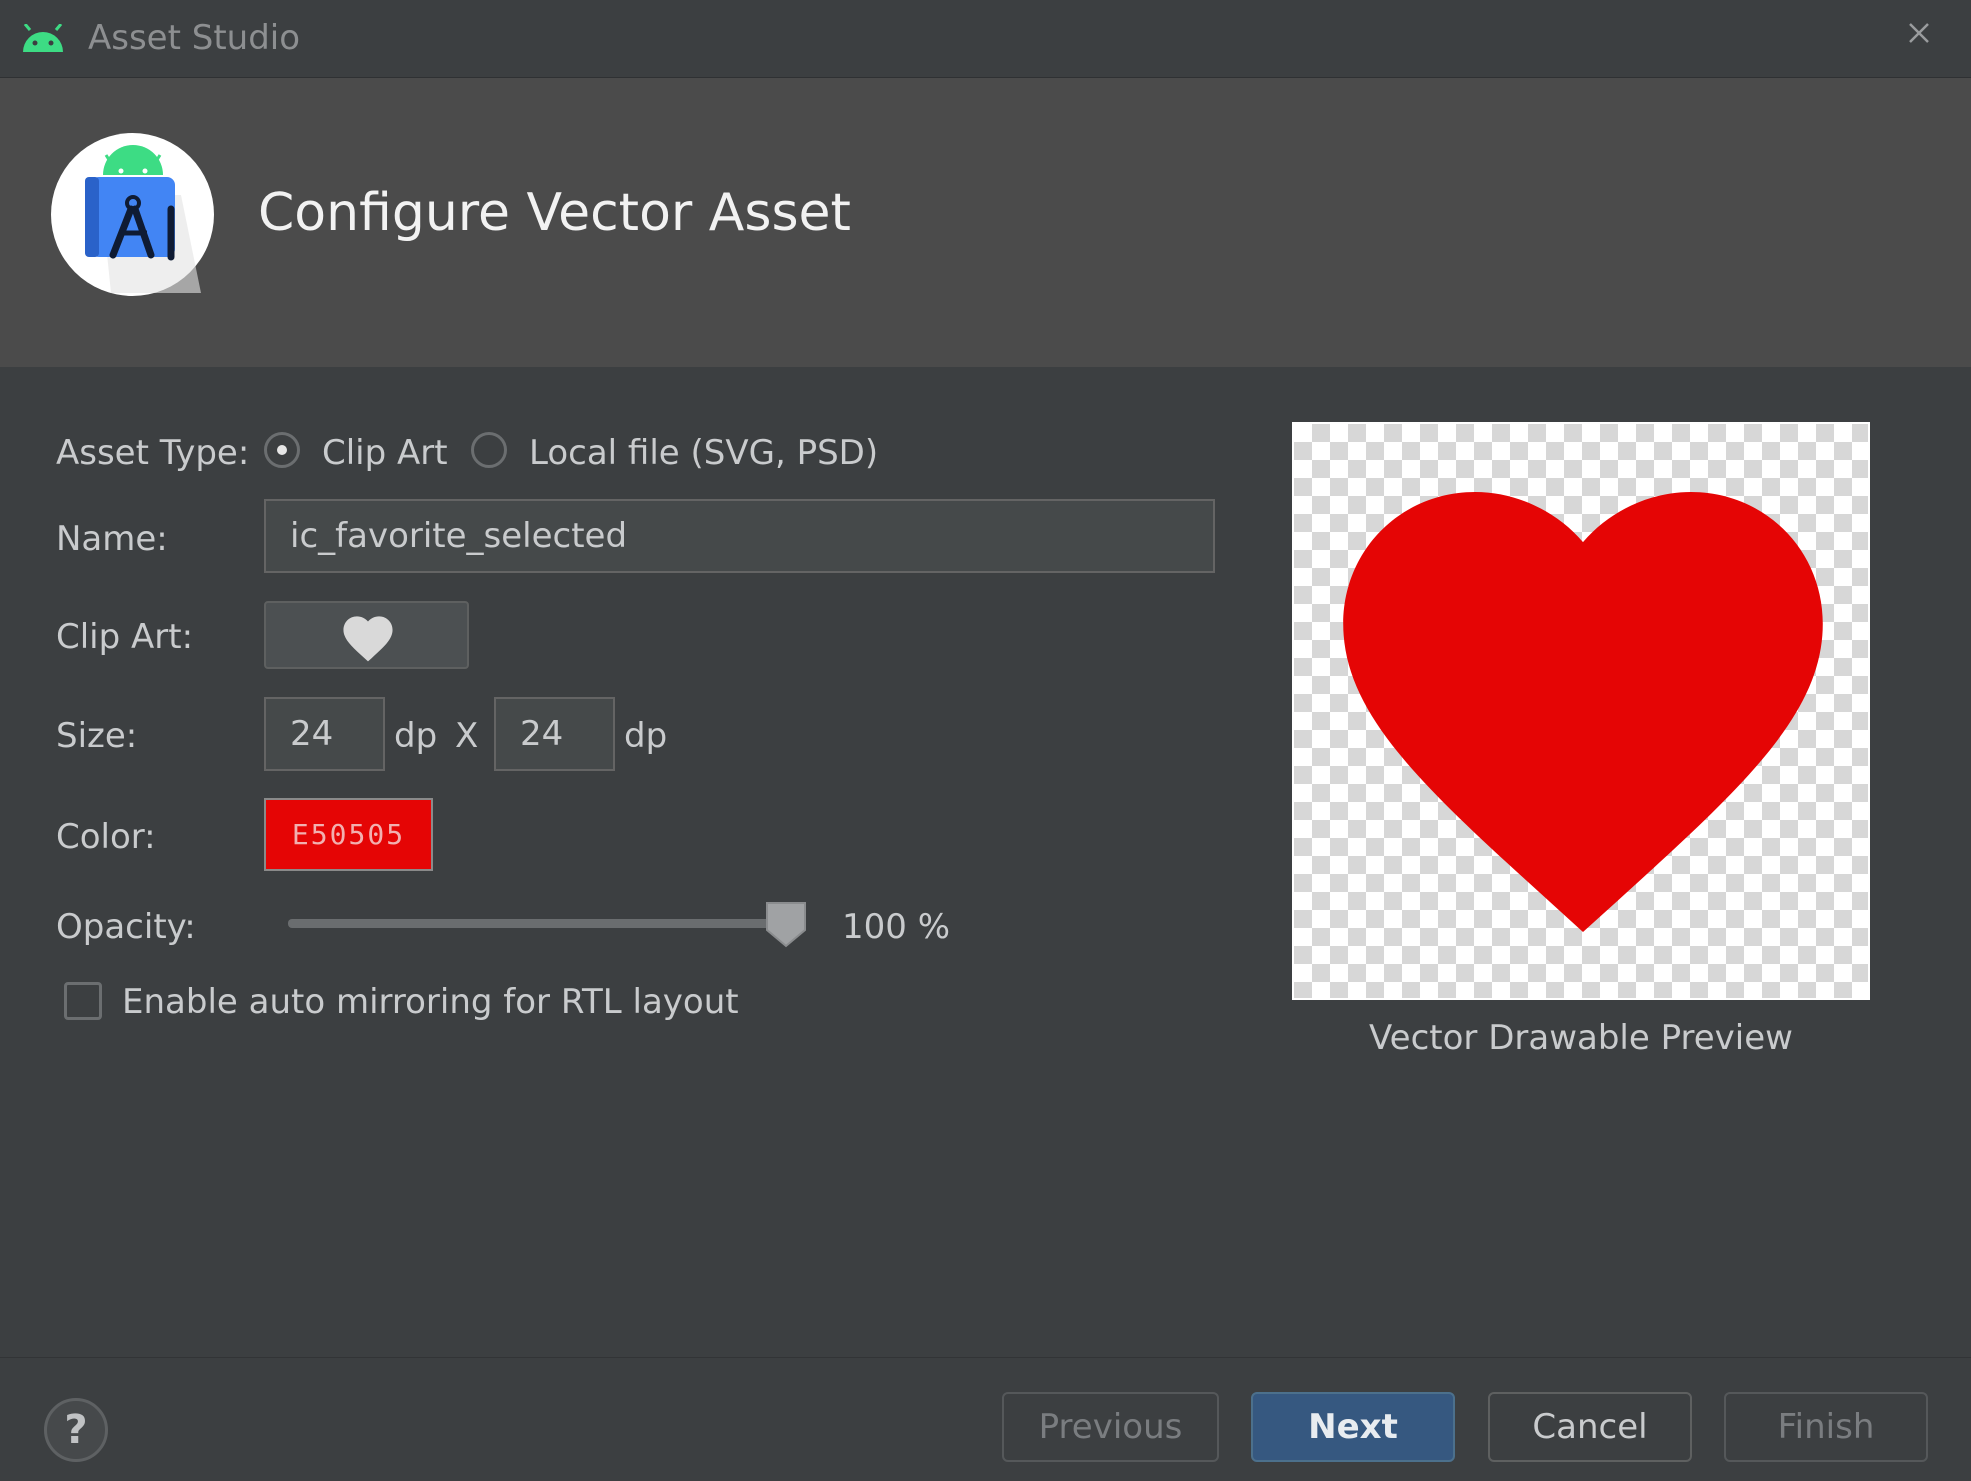  What do you see at coordinates (153, 453) in the screenshot?
I see `asset-type-label: Asset Type:` at bounding box center [153, 453].